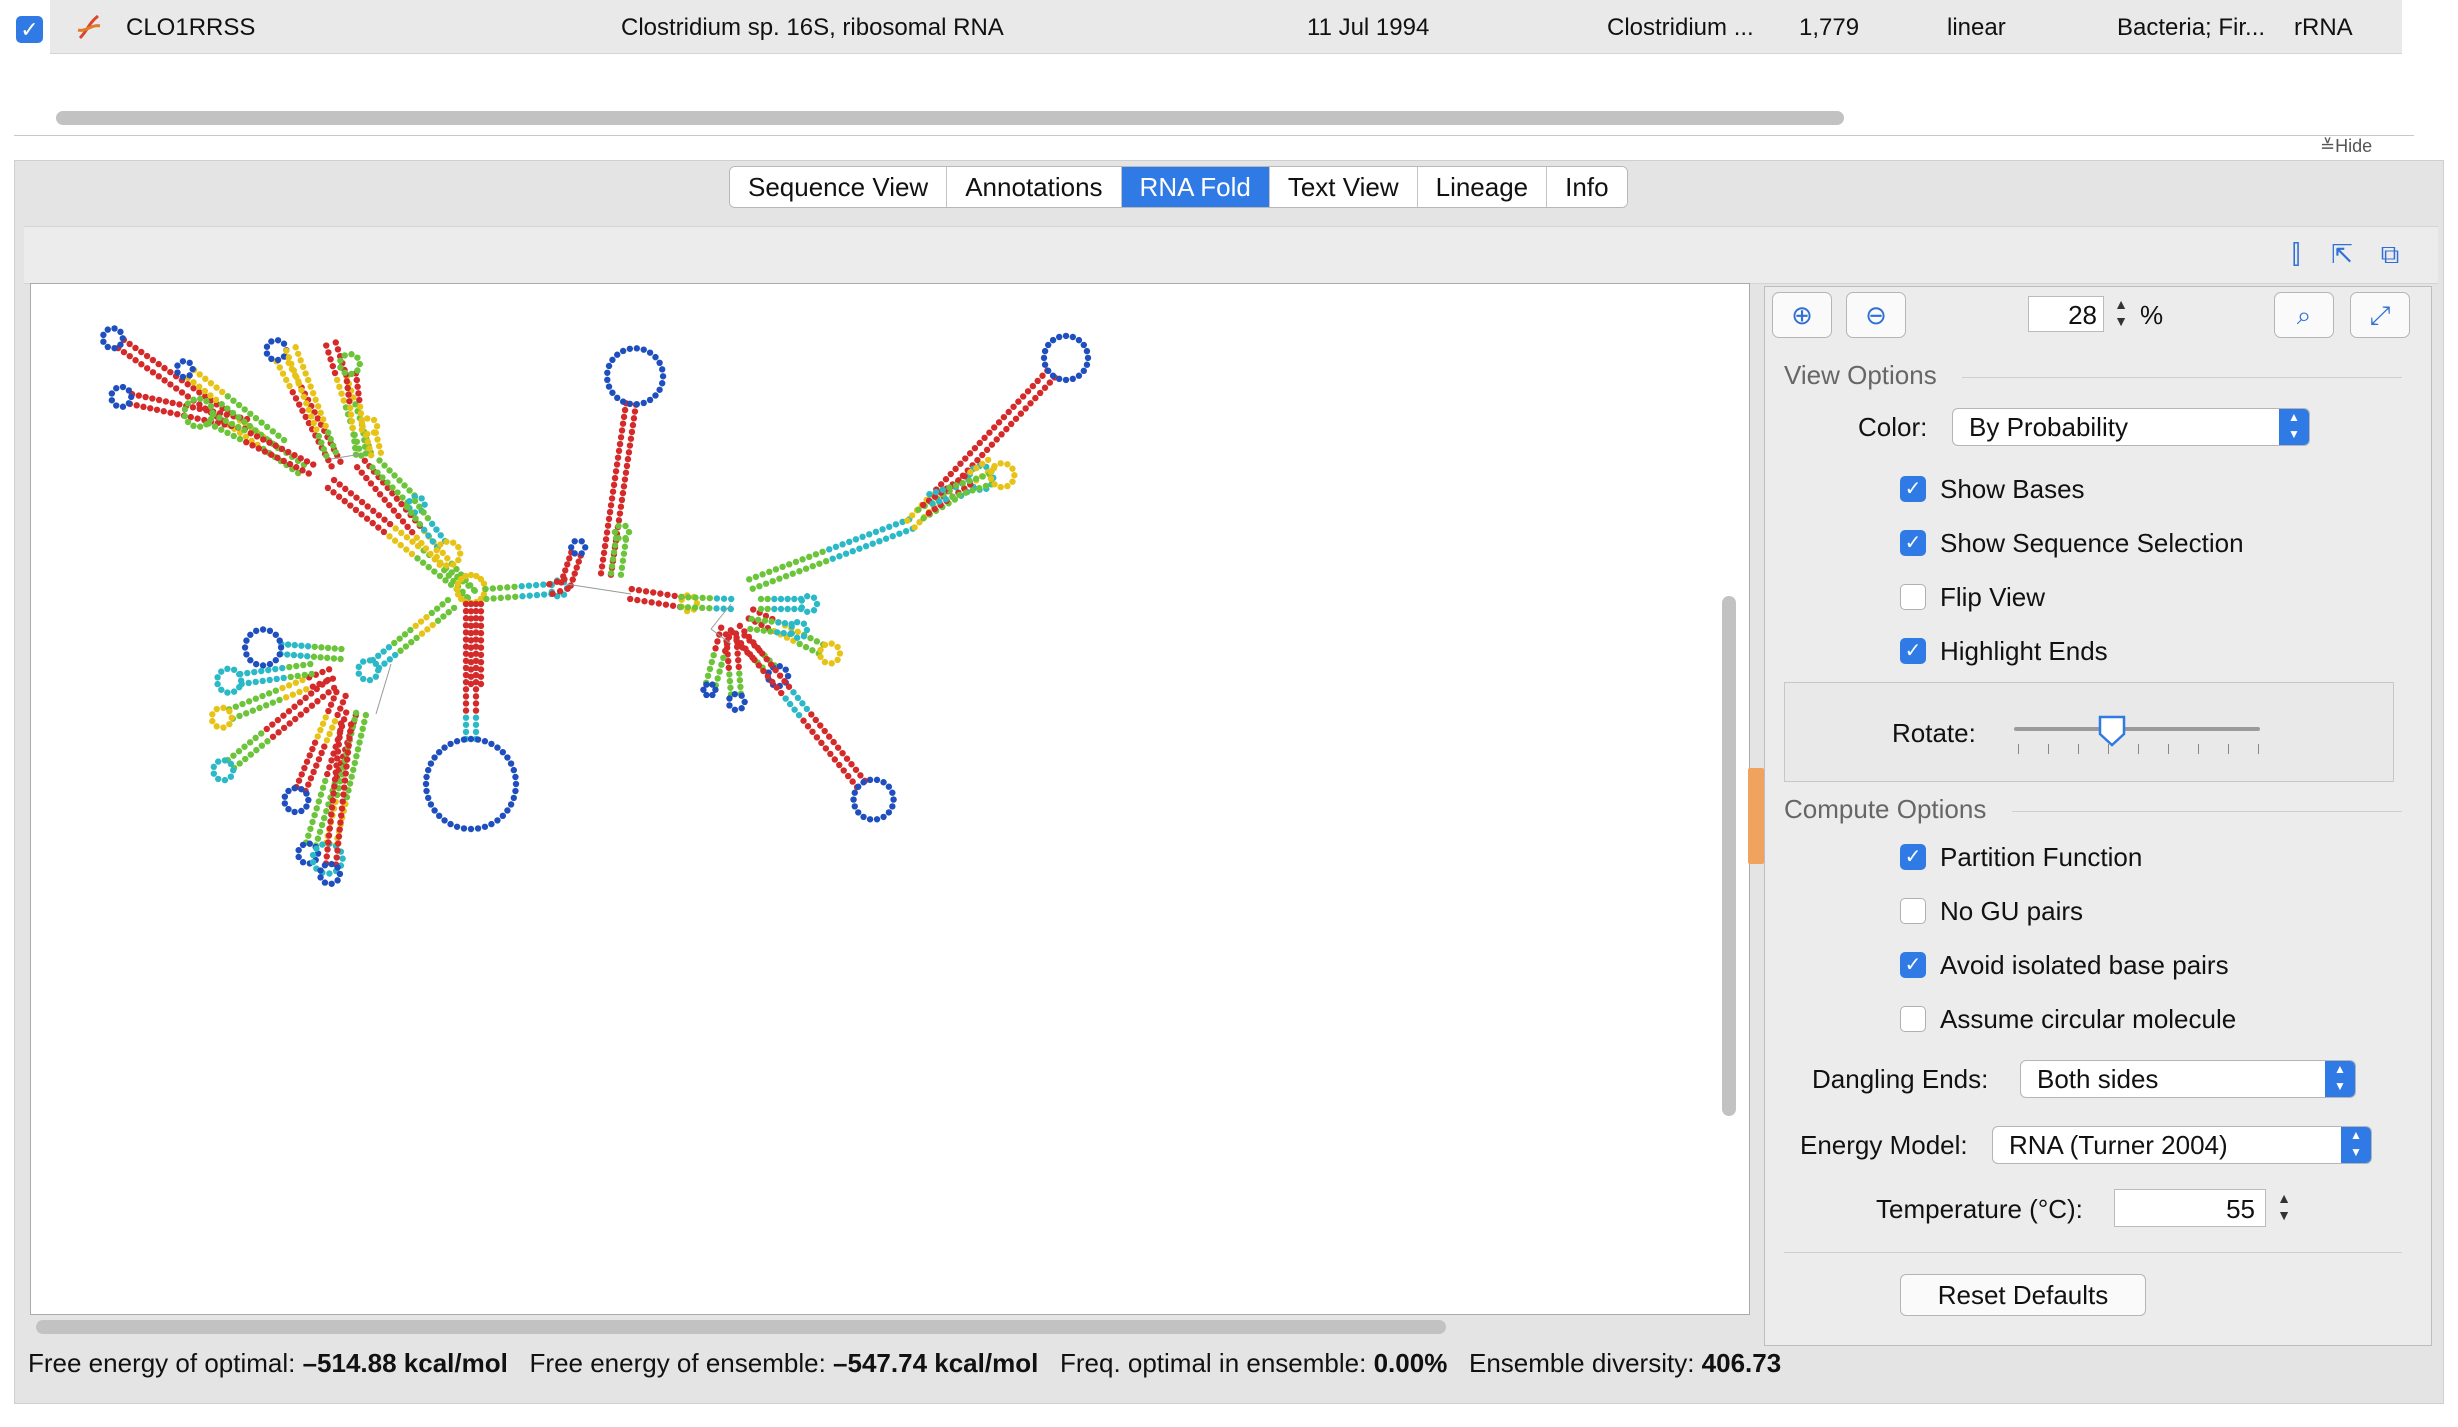 Image resolution: width=2458 pixels, height=1427 pixels. Describe the element at coordinates (1913, 543) in the screenshot. I see `show-selection-checkbox: ✓` at that location.